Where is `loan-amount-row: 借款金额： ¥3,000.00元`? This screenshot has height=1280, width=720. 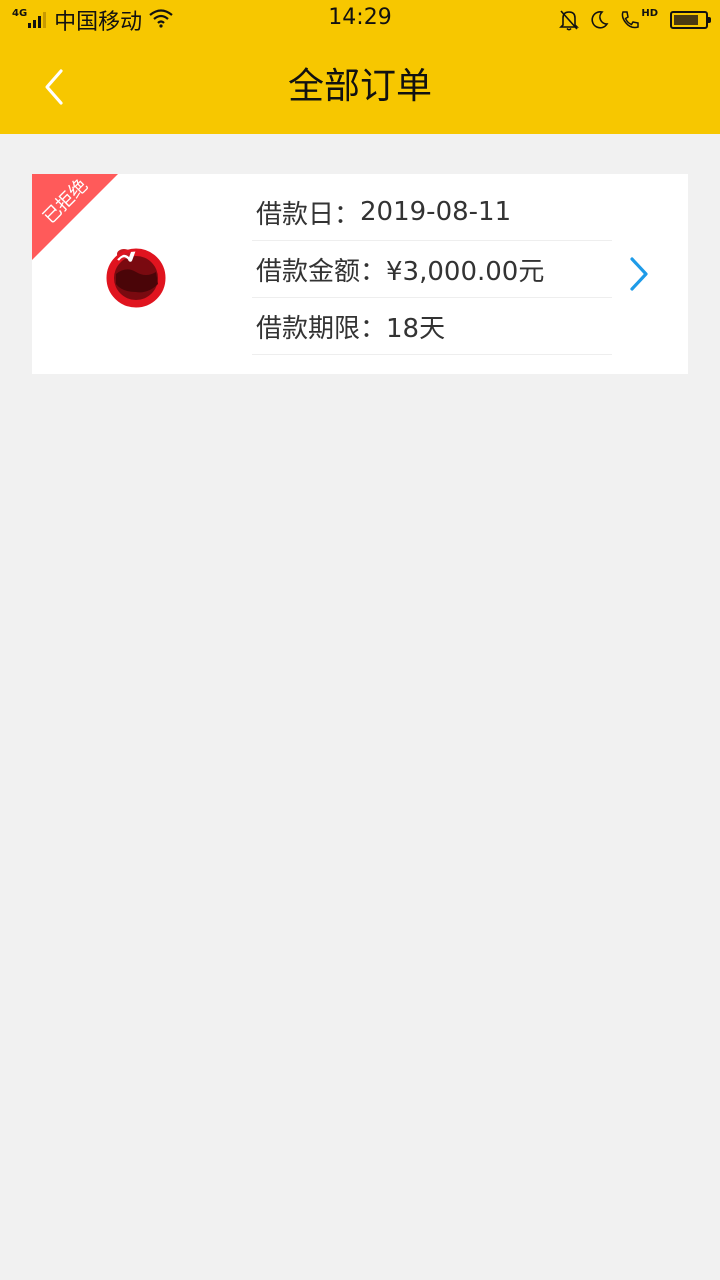
loan-amount-row: 借款金额： ¥3,000.00元 is located at coordinates (432, 269).